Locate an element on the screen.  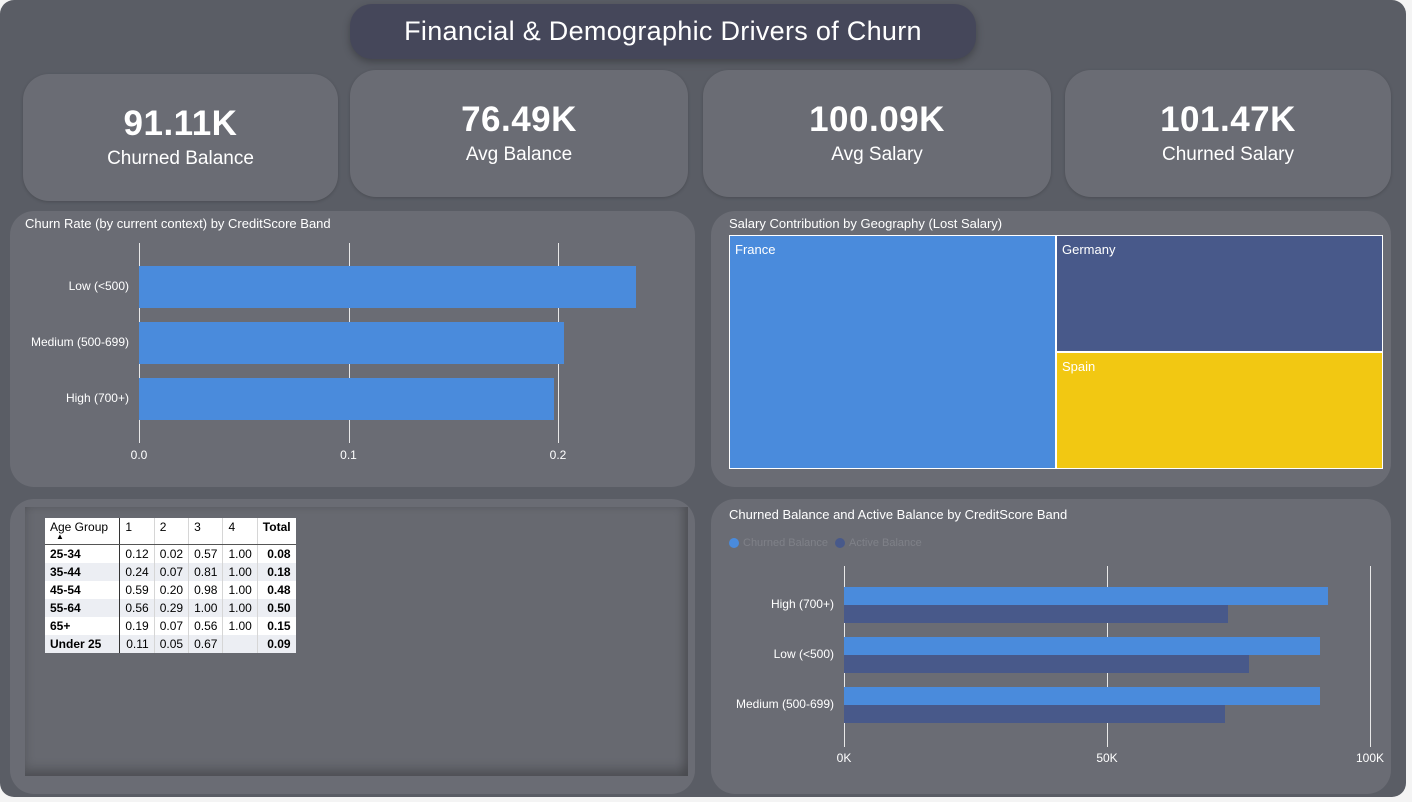
kpi-value: 101.47K is located at coordinates (1228, 119).